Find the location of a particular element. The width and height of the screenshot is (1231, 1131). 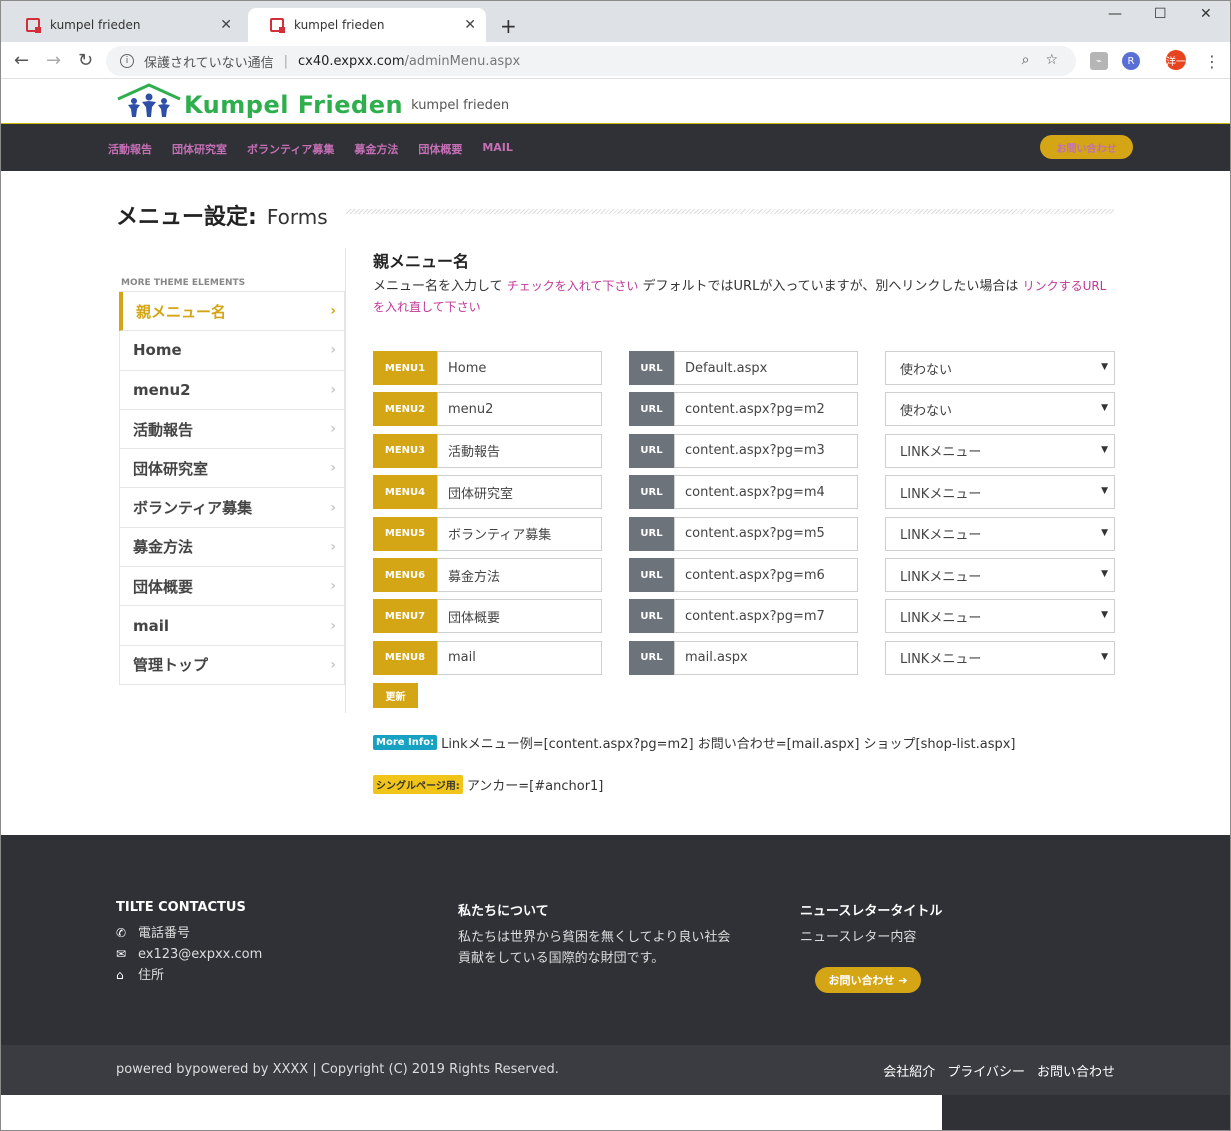

url-host: cx40.expxx.com is located at coordinates (351, 61).